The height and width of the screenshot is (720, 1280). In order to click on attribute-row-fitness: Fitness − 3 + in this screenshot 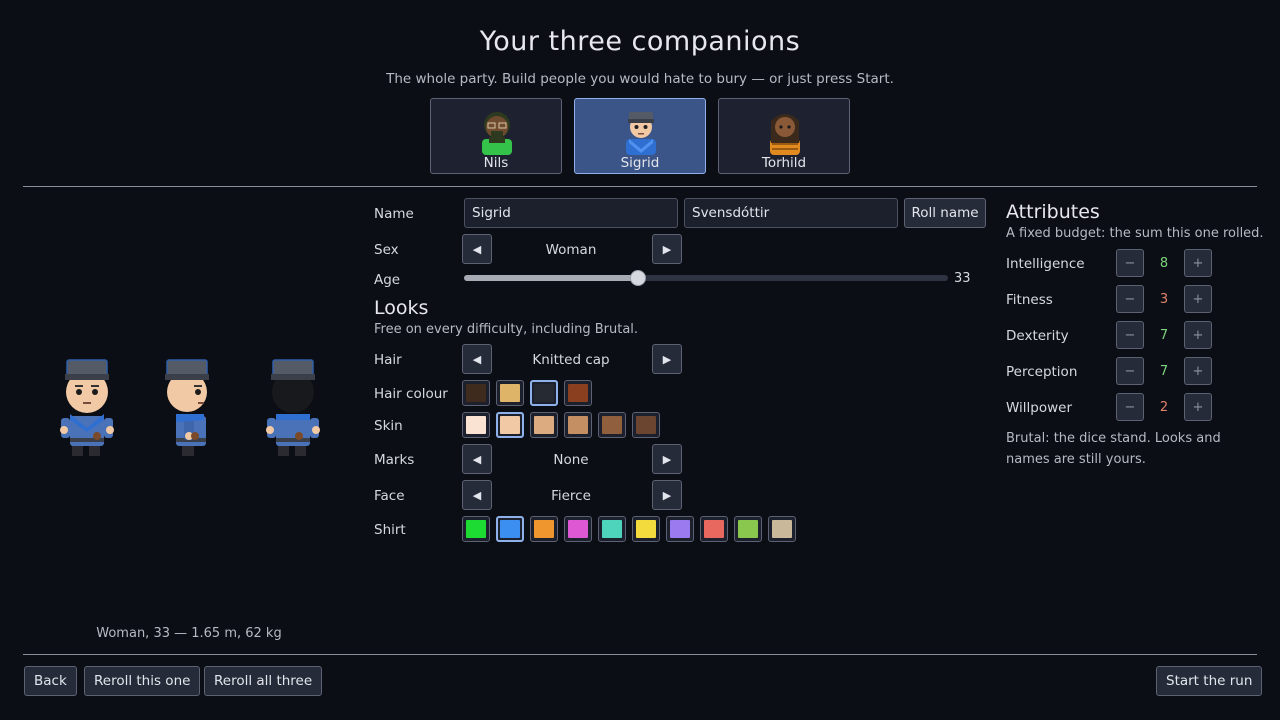, I will do `click(1131, 299)`.